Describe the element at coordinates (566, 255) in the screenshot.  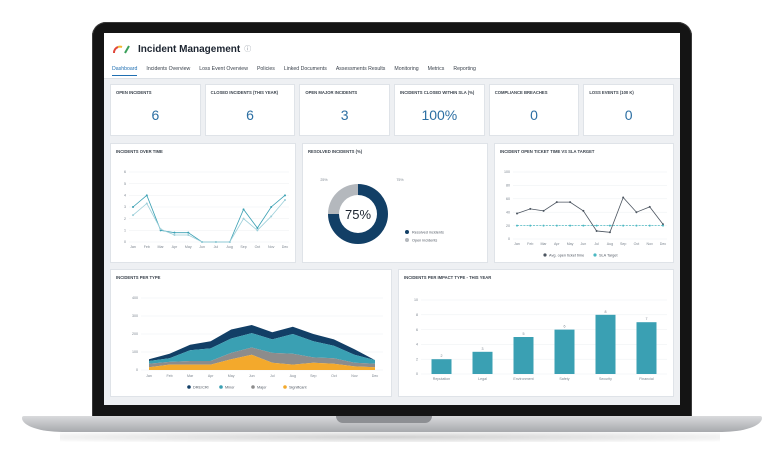
I see `legend-label: Avg. open ticket time` at that location.